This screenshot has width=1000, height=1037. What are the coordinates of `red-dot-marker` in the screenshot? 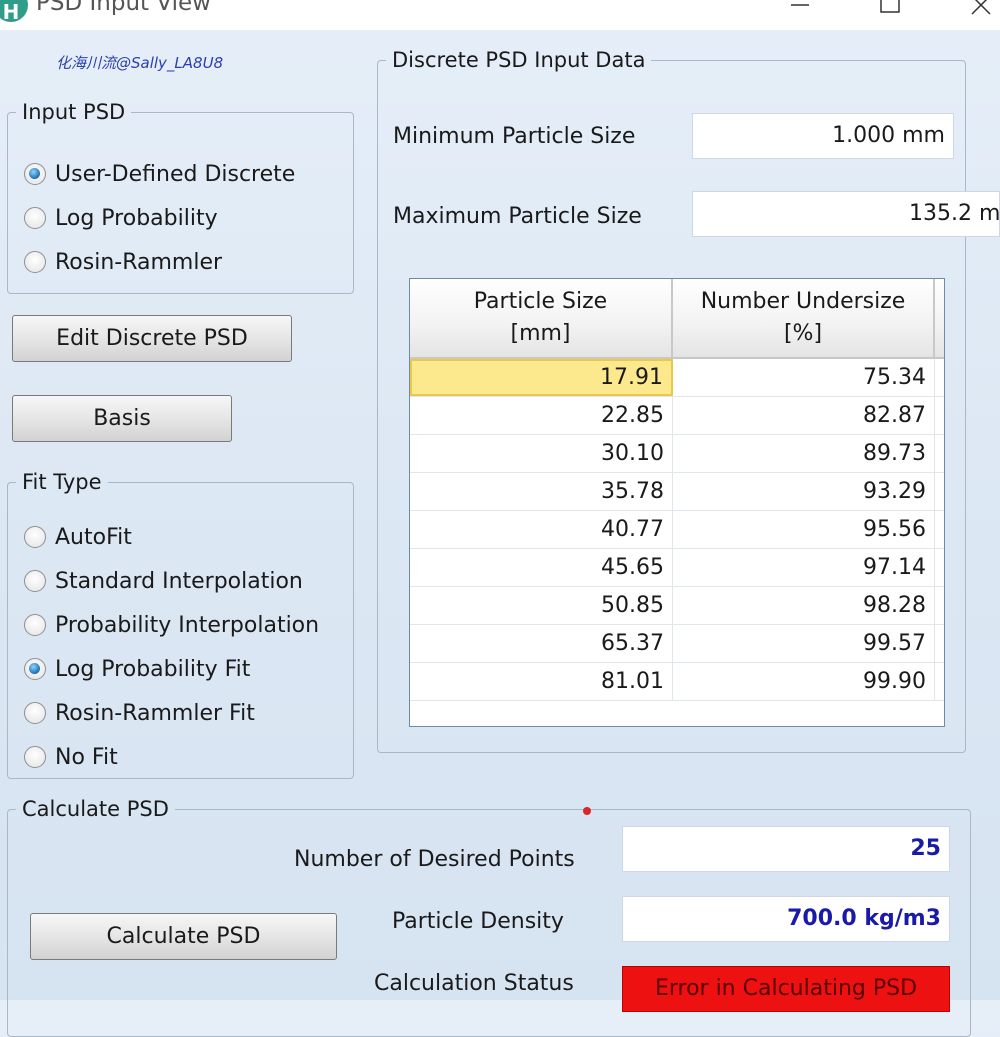 It's located at (587, 811).